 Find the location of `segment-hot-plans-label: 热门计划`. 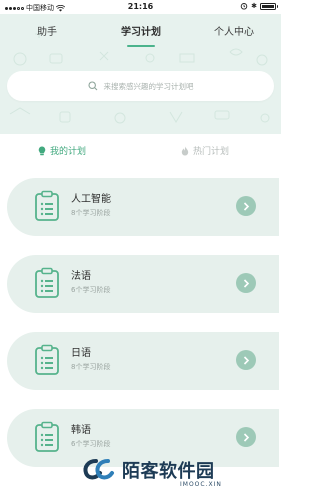

segment-hot-plans-label: 热门计划 is located at coordinates (211, 152).